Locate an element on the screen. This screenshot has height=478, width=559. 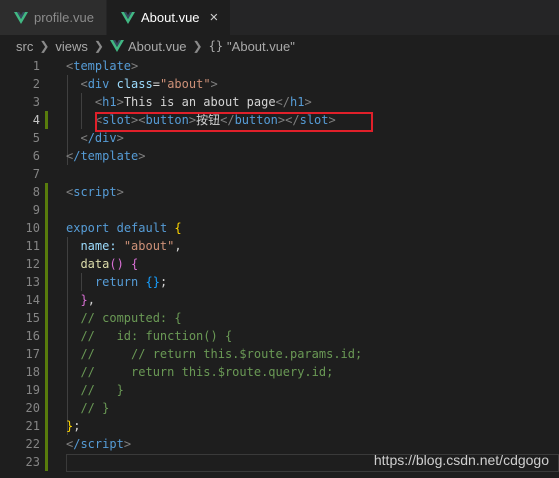
breadcrumb-symbol: "About.vue" is located at coordinates (261, 46).